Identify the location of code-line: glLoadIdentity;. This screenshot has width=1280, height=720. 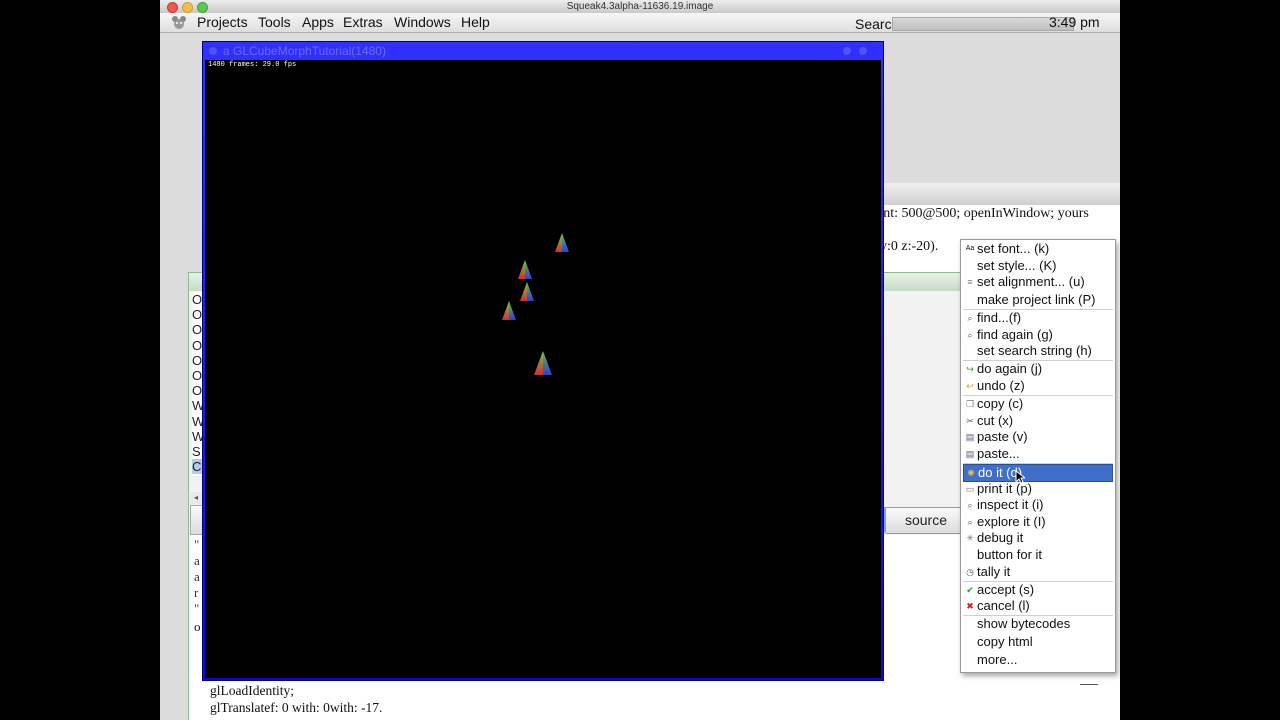
(252, 690).